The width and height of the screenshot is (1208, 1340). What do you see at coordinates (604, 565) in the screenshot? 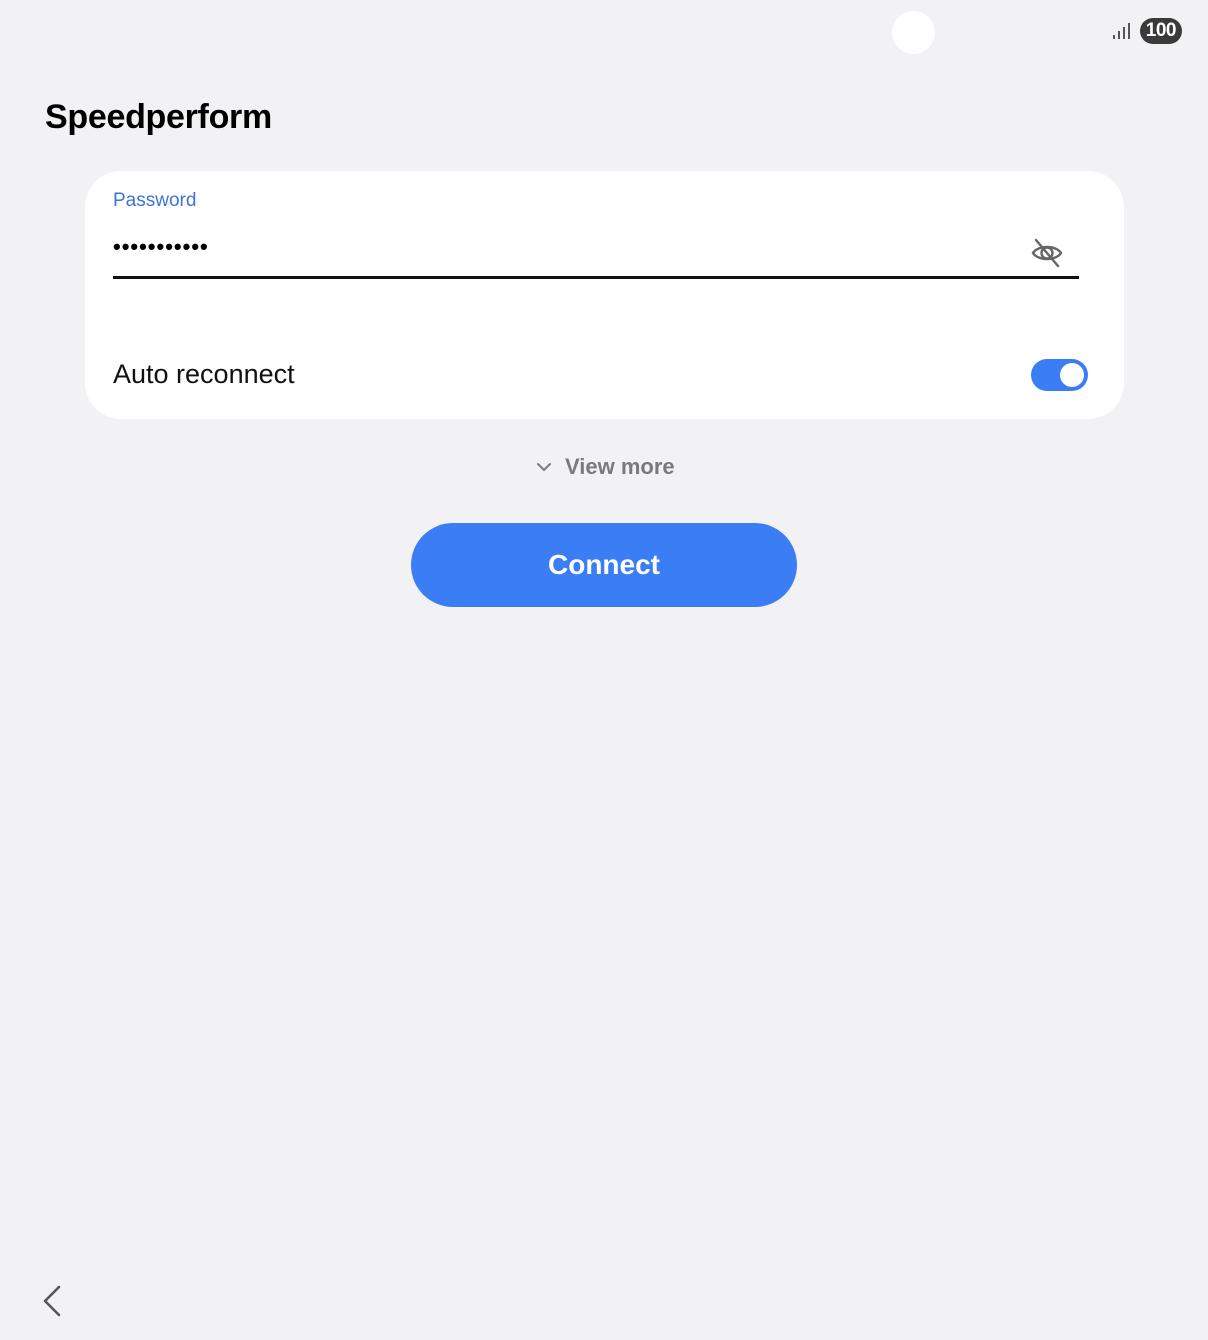
I see `connect-button: Connect` at bounding box center [604, 565].